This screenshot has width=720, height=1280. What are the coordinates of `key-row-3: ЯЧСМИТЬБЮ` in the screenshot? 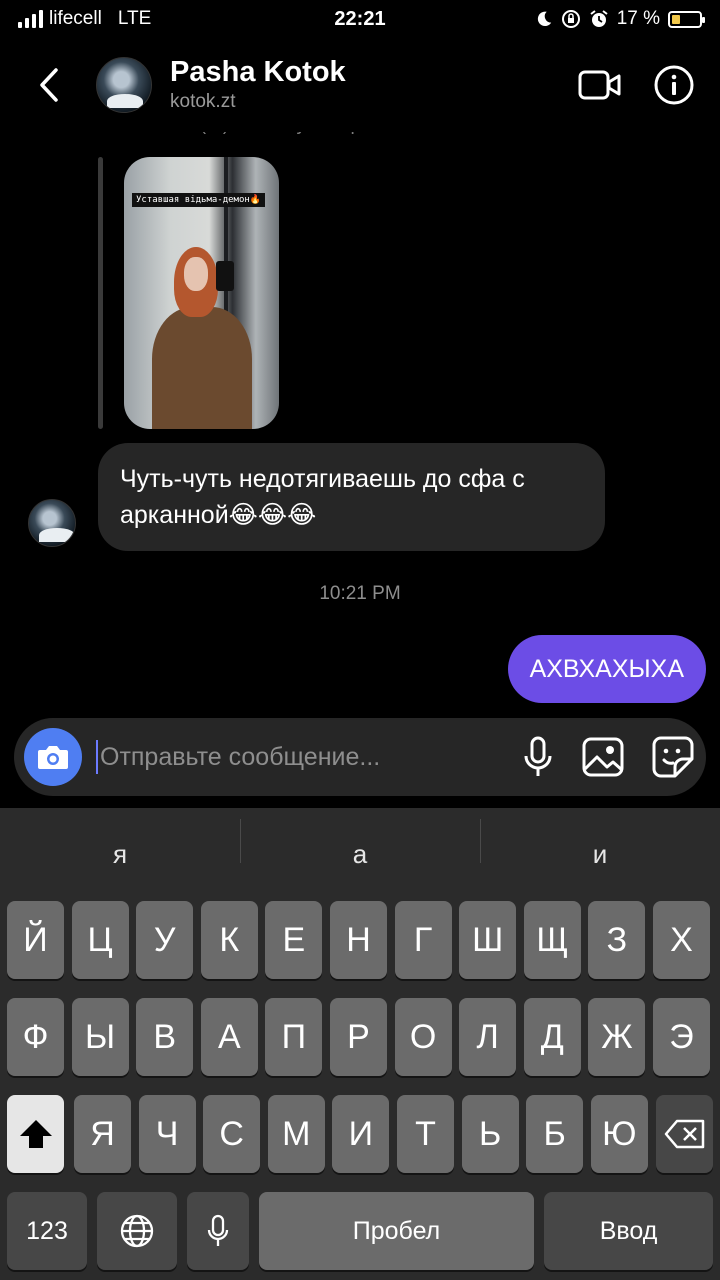 It's located at (360, 1134).